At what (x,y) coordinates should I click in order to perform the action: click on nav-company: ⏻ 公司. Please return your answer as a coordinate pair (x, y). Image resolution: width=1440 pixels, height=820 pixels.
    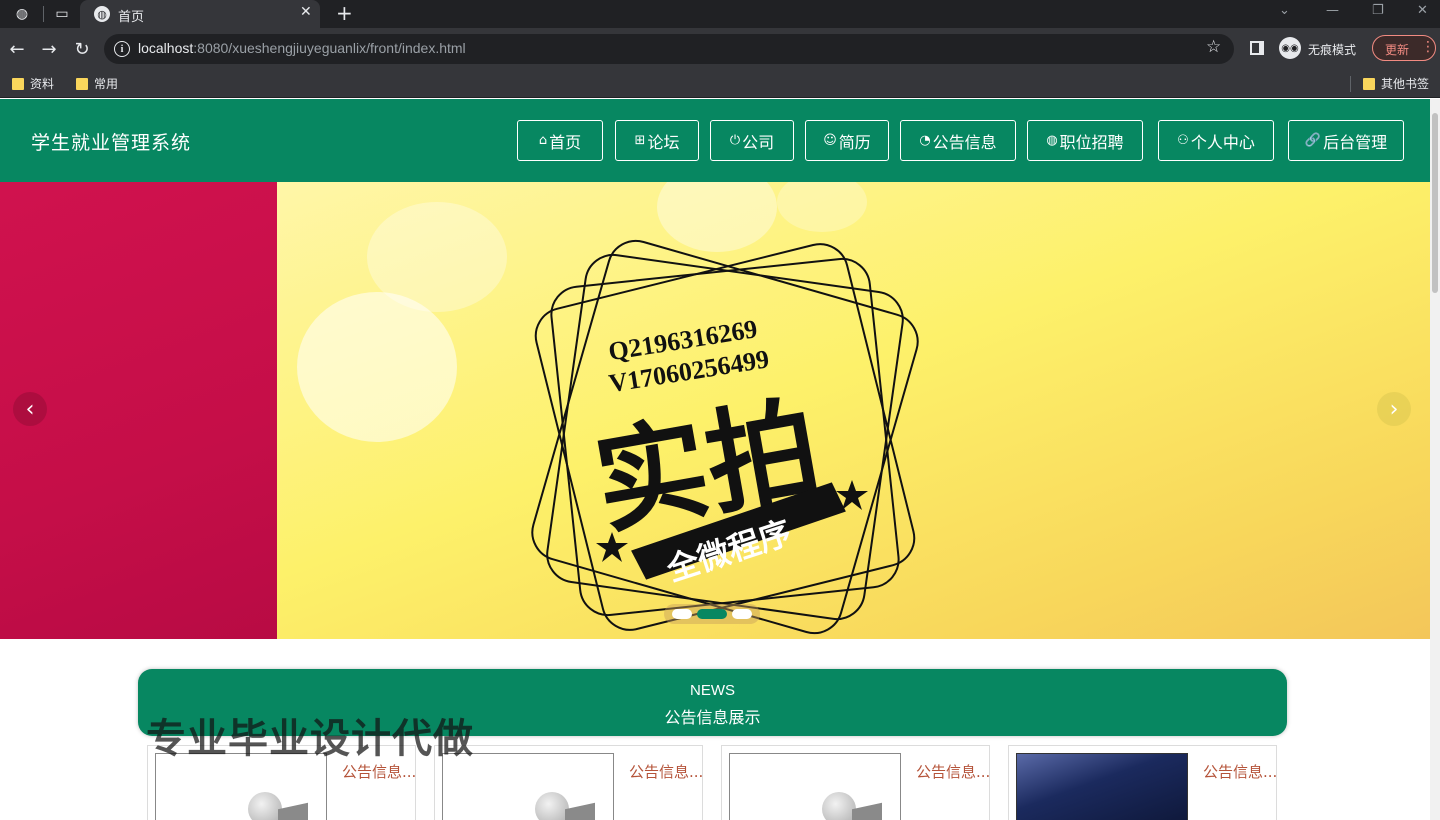
    Looking at the image, I should click on (752, 140).